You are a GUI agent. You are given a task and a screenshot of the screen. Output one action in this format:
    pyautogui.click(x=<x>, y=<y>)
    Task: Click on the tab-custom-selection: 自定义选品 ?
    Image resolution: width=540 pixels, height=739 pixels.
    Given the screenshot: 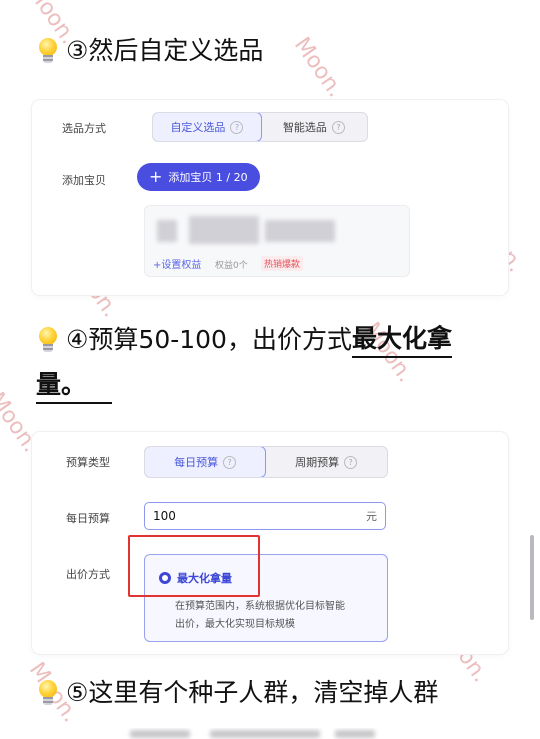 What is the action you would take?
    pyautogui.click(x=207, y=127)
    